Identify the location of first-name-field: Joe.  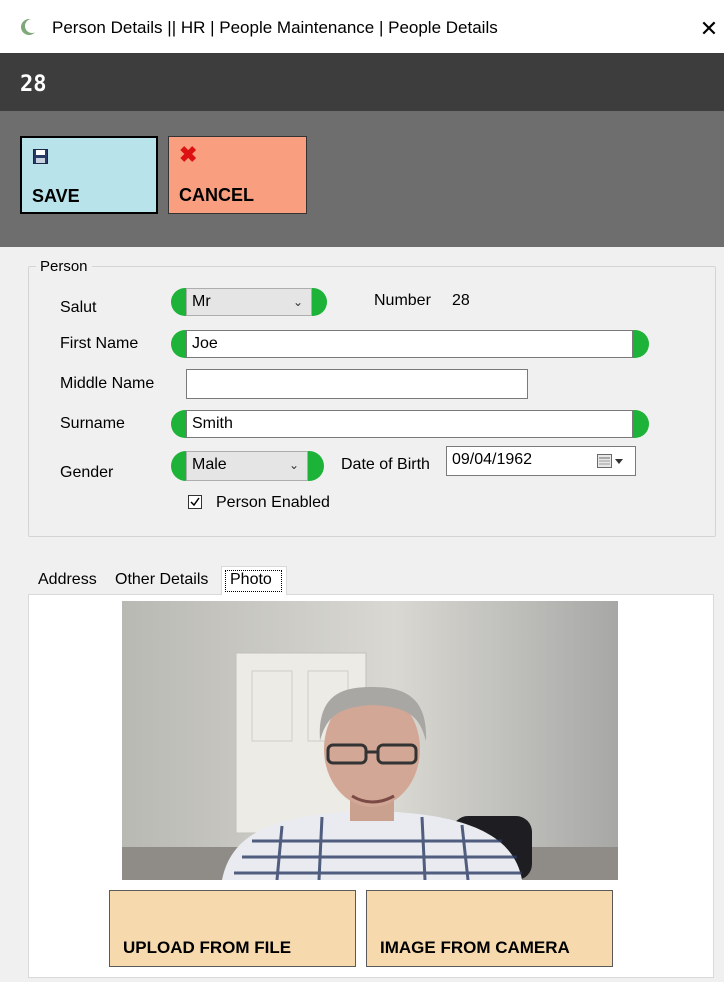
(409, 344).